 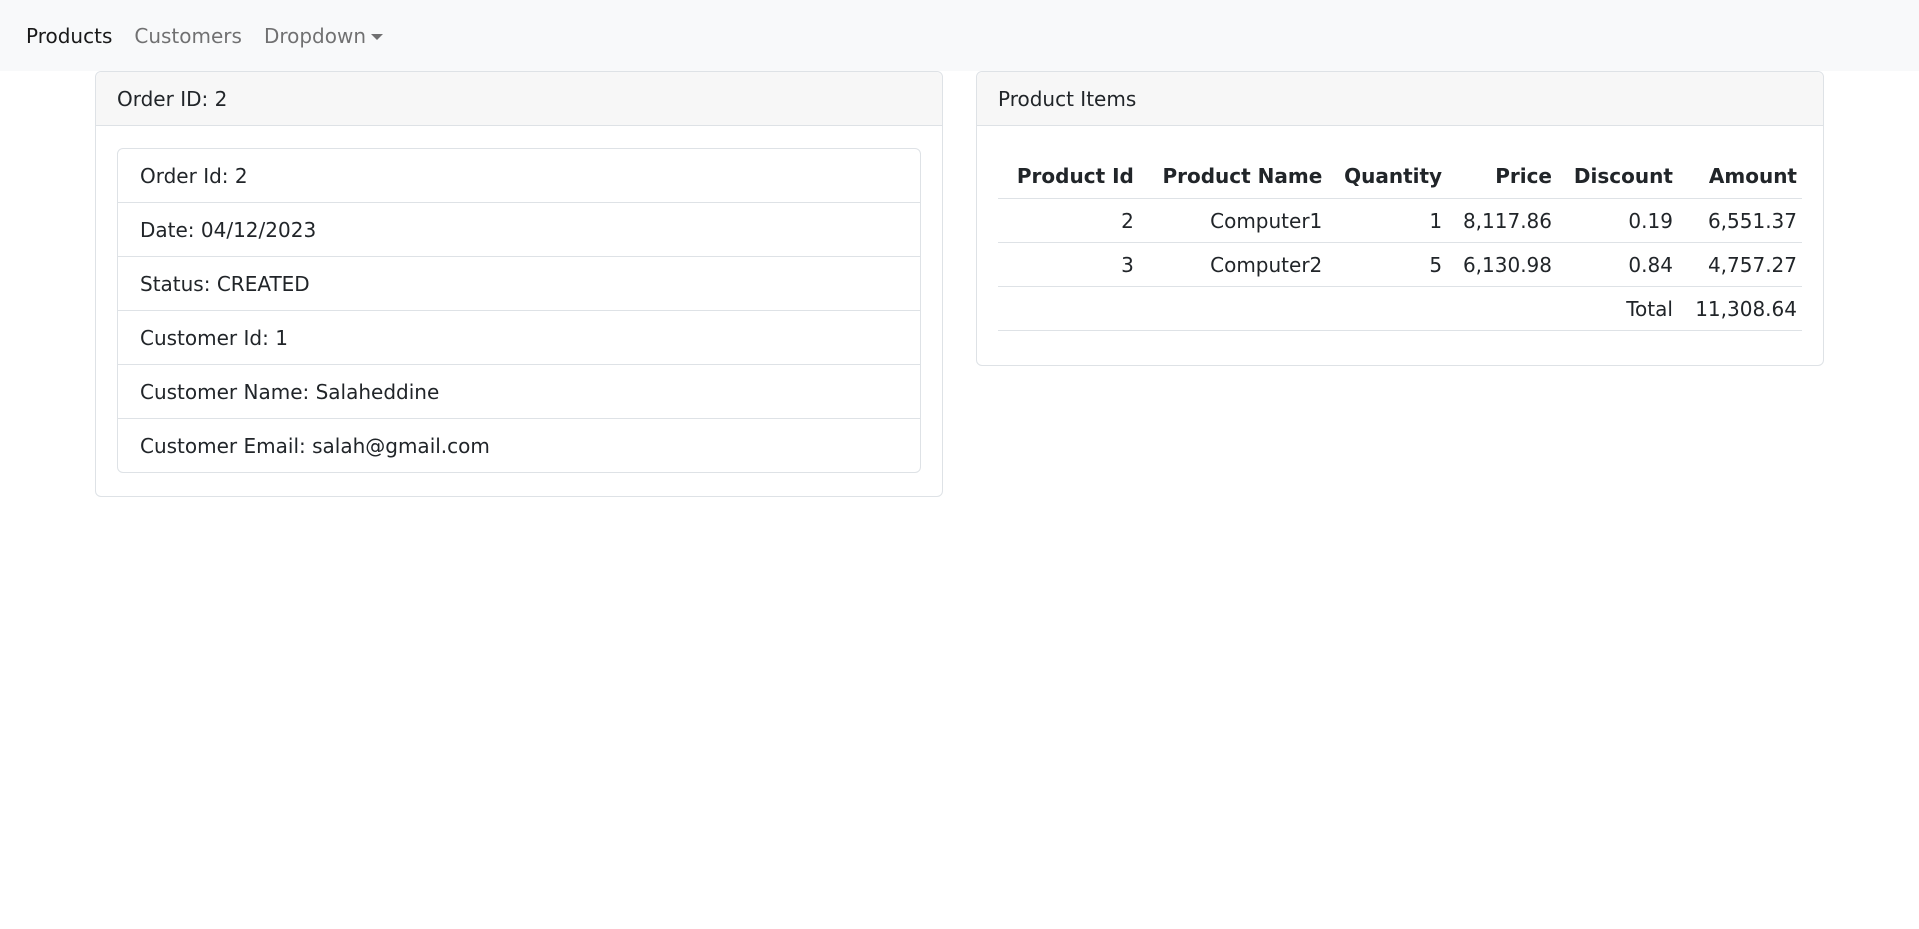 I want to click on table-cell: 0.84, so click(x=1617, y=264).